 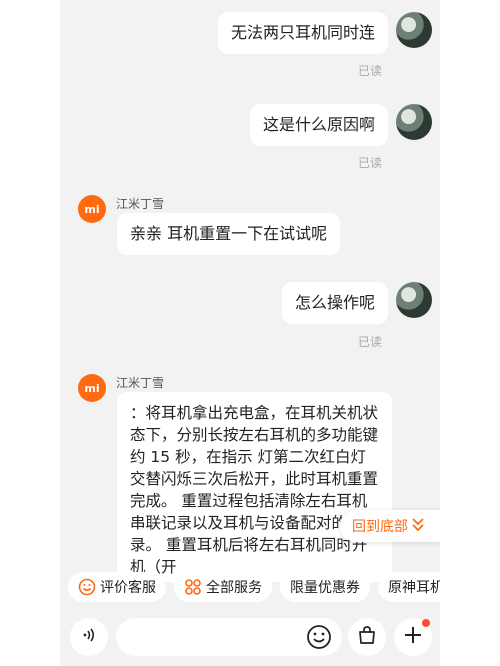 I want to click on message-row-user: 这是什么原因啊, so click(x=344, y=125).